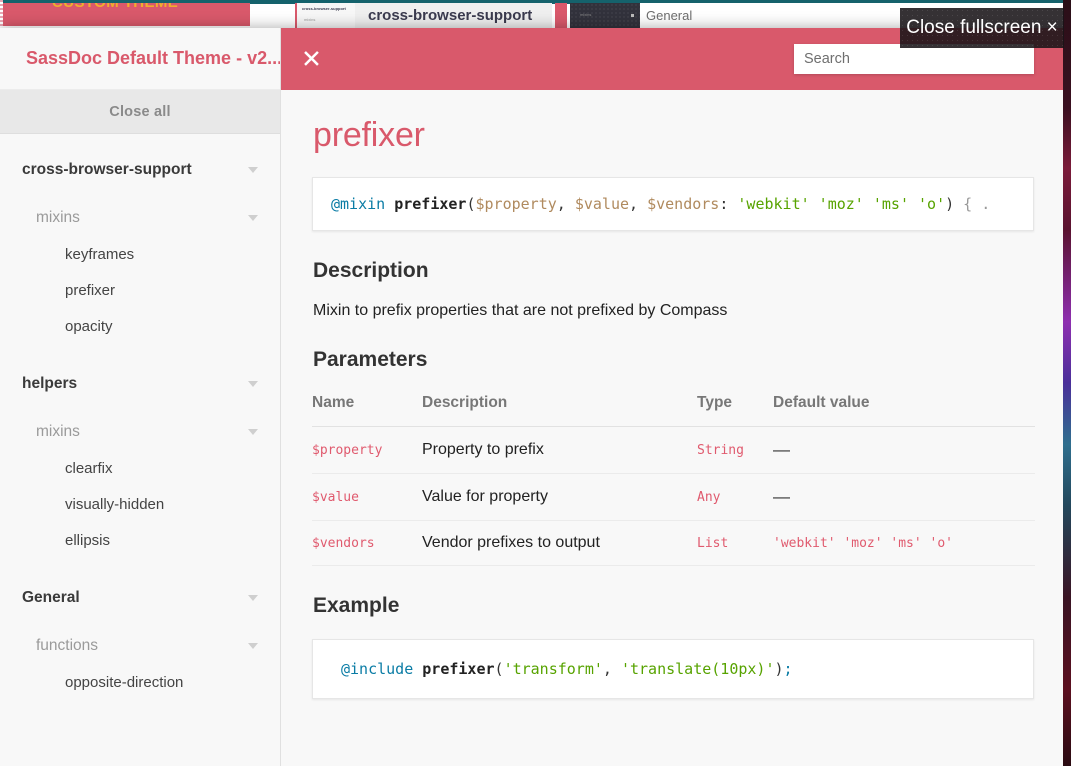 This screenshot has width=1071, height=766. I want to click on signature-function-name: prefixer, so click(430, 204).